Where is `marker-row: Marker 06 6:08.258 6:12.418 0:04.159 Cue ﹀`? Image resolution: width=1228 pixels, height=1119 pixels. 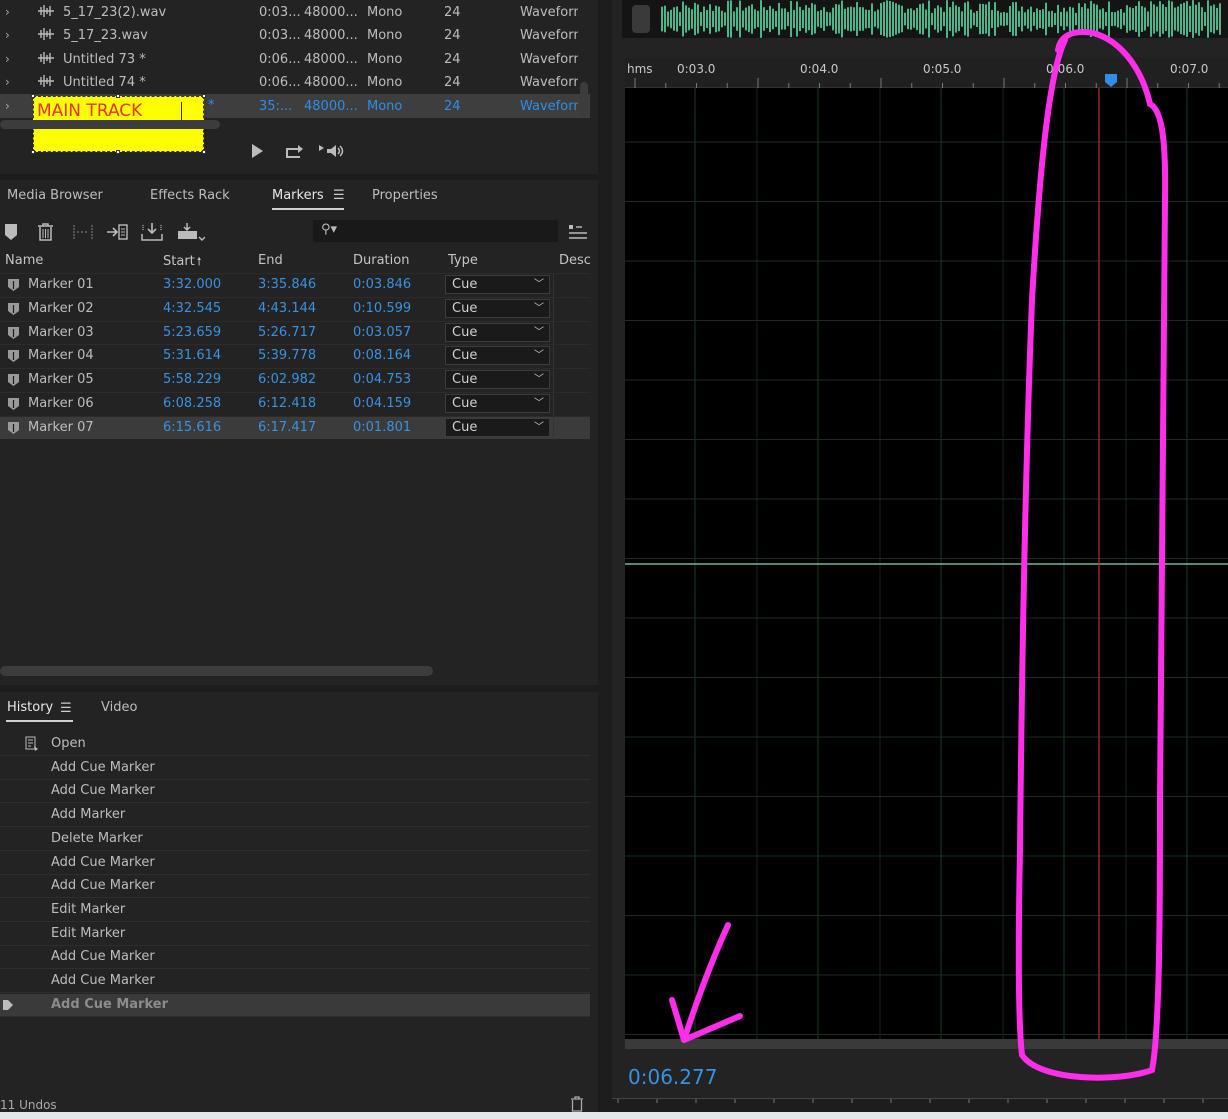 marker-row: Marker 06 6:08.258 6:12.418 0:04.159 Cue ﹀ is located at coordinates (295, 404).